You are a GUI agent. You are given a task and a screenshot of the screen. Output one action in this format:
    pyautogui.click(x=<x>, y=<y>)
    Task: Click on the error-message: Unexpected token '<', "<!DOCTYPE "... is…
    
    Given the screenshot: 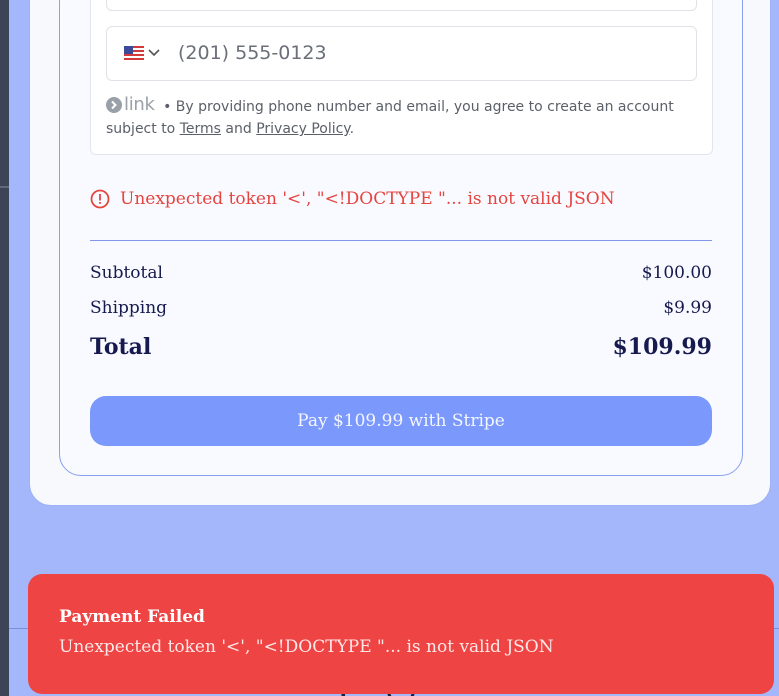 What is the action you would take?
    pyautogui.click(x=367, y=199)
    